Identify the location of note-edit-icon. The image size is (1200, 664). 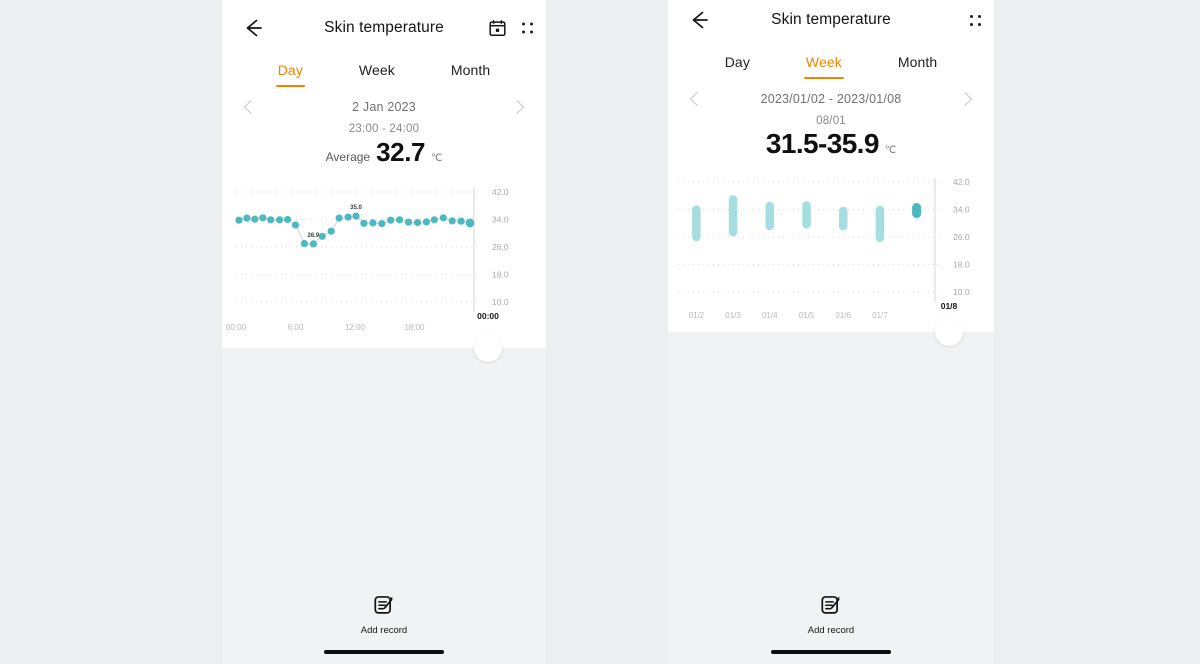
(384, 607).